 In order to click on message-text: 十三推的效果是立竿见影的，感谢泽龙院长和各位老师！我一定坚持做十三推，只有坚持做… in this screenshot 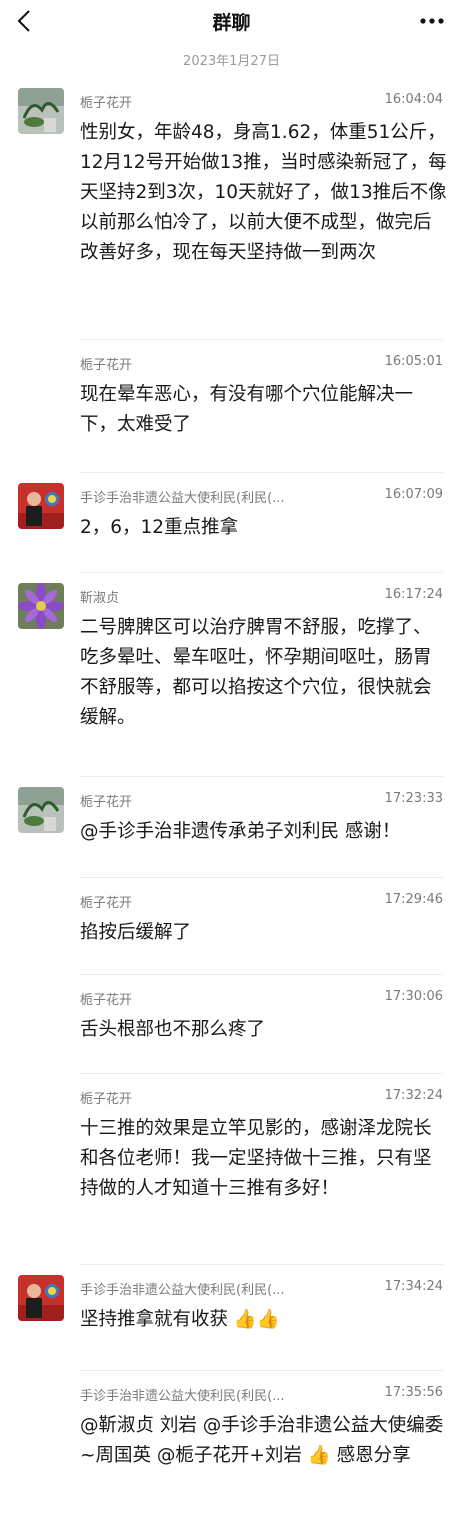, I will do `click(256, 1158)`.